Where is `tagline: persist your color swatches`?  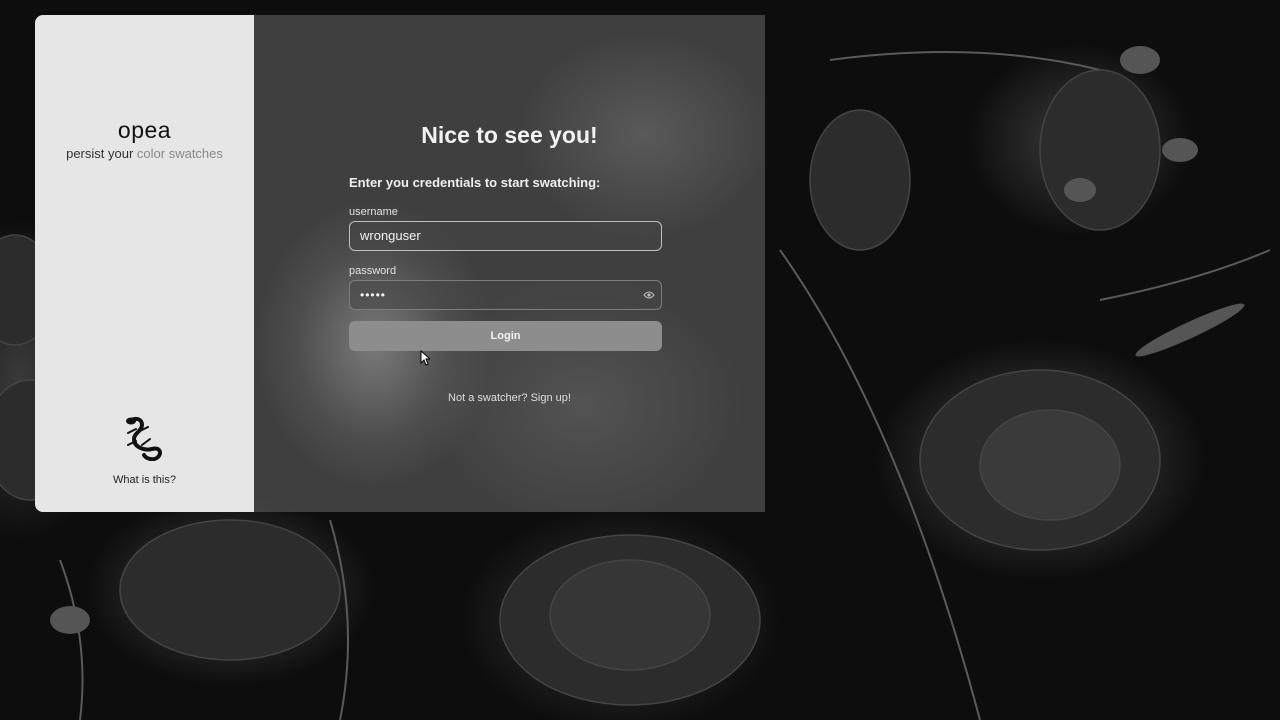 tagline: persist your color swatches is located at coordinates (144, 153).